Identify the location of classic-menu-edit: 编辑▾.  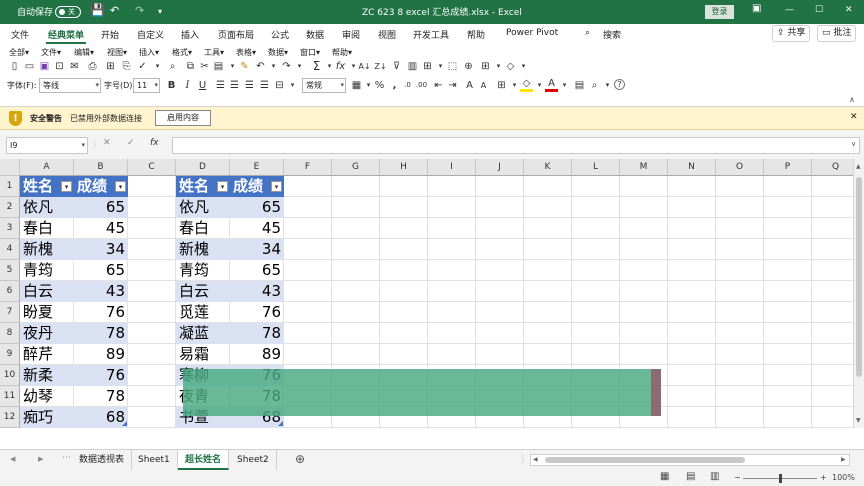
(84, 52).